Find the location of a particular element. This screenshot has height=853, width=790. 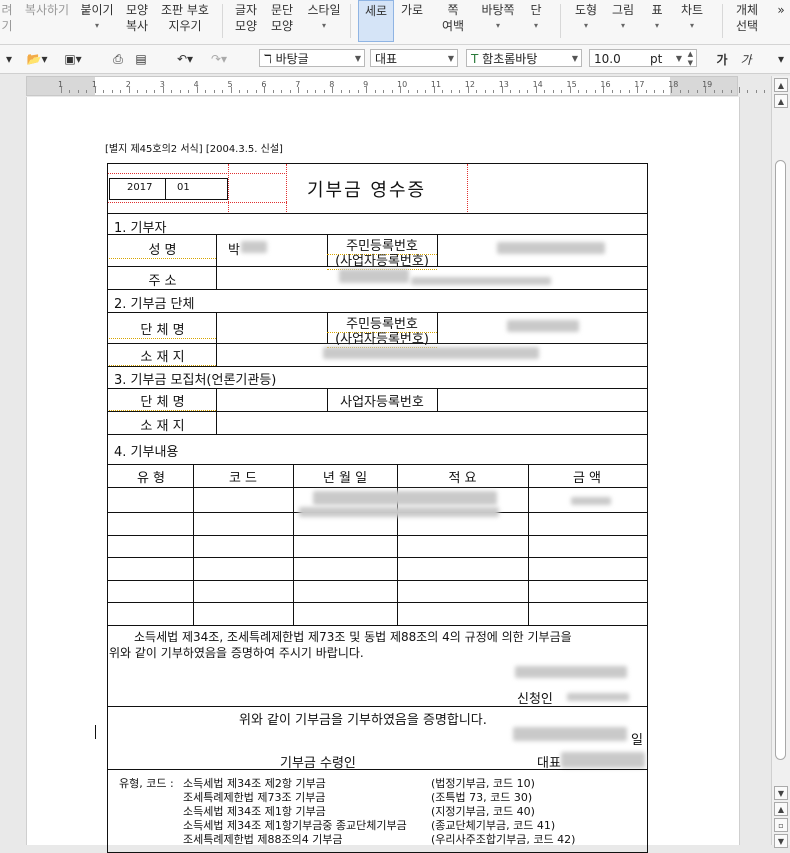

preview-icon: ▤ is located at coordinates (141, 59).